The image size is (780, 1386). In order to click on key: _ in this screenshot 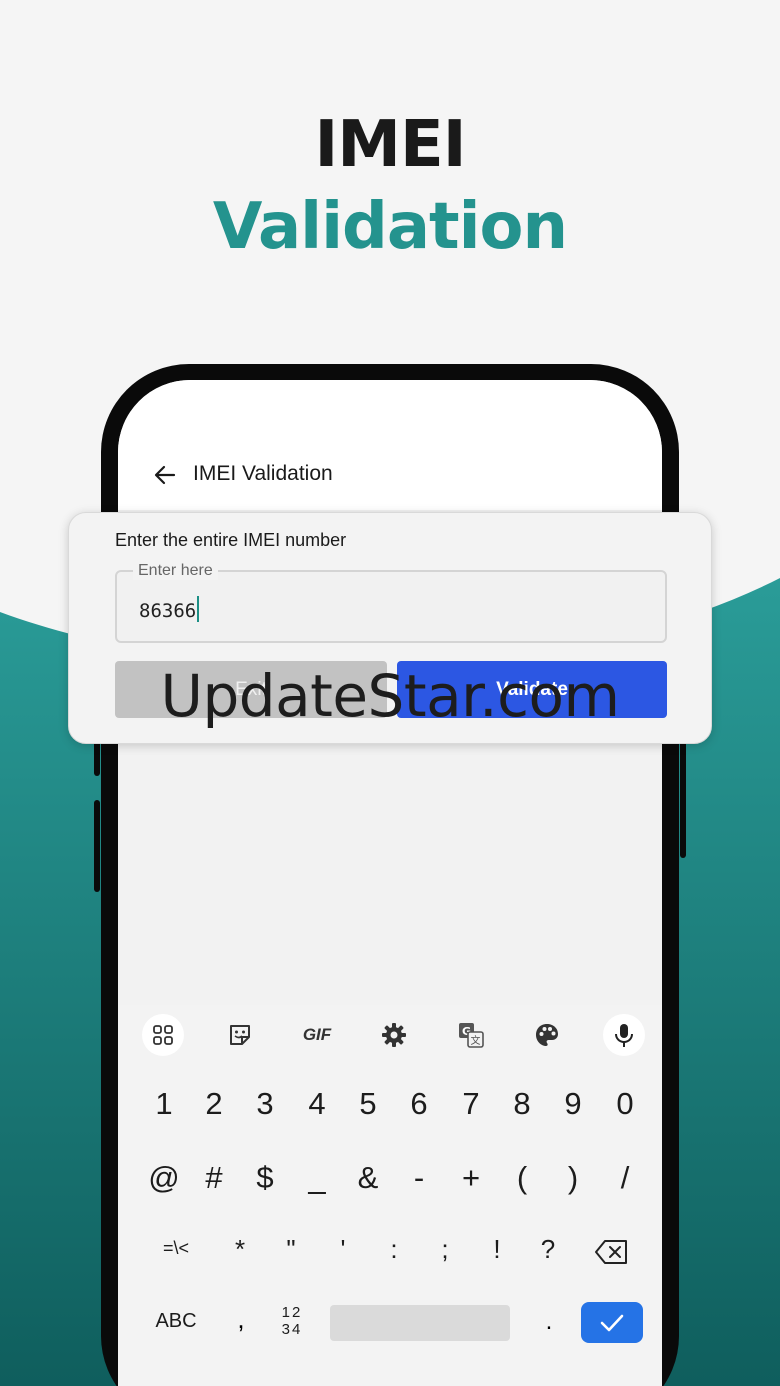, I will do `click(317, 1178)`.